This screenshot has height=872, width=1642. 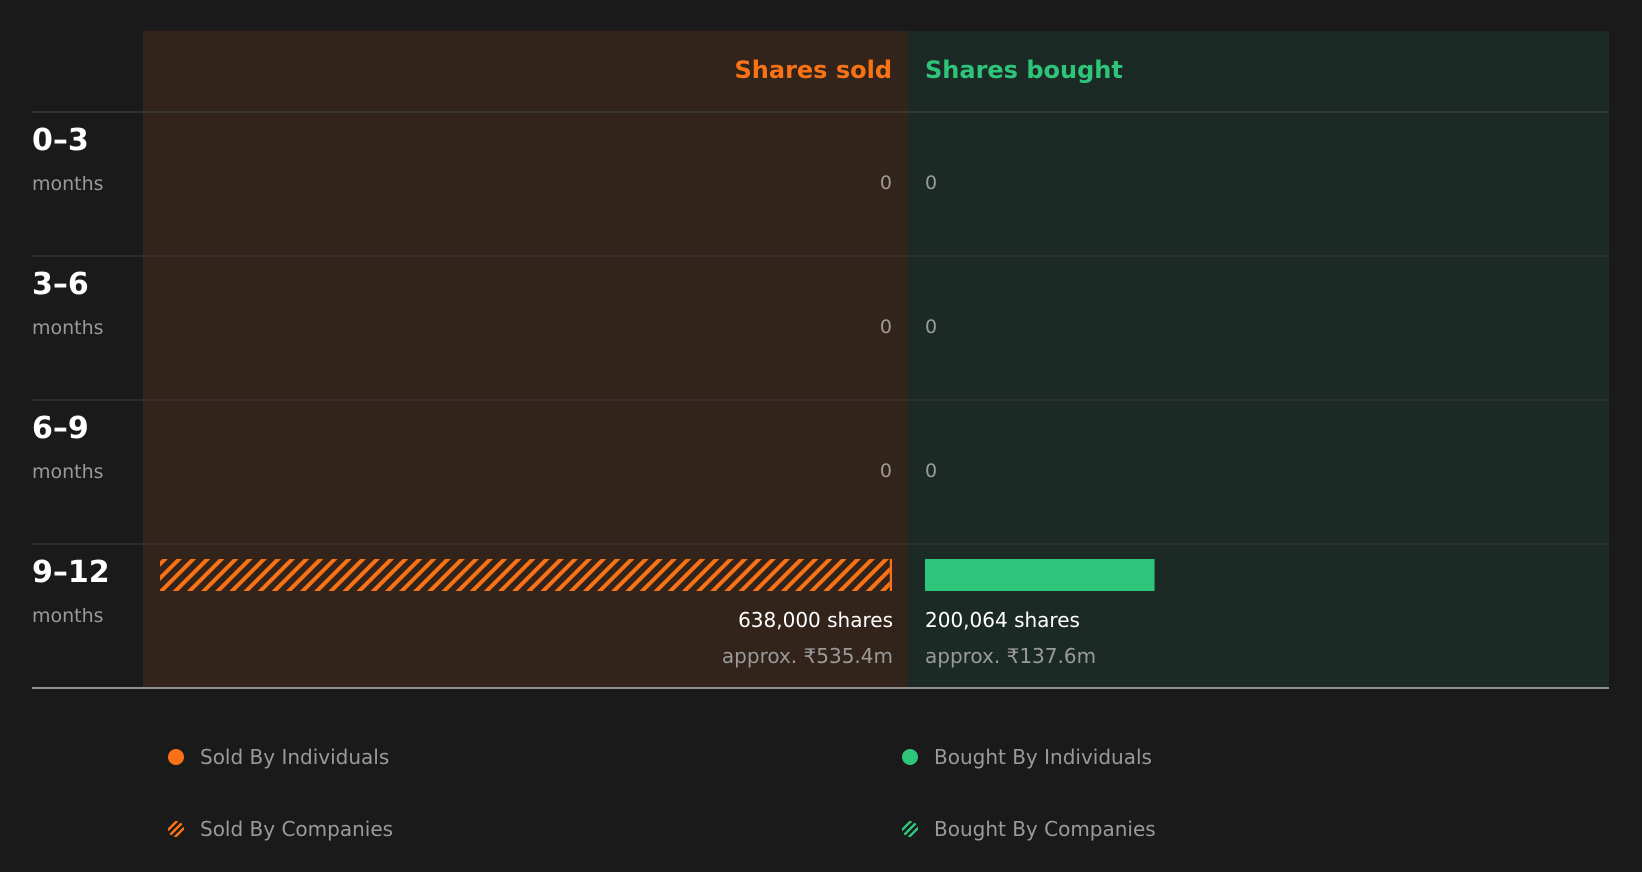 I want to click on legend-label: Bought By Individuals, so click(x=1043, y=757).